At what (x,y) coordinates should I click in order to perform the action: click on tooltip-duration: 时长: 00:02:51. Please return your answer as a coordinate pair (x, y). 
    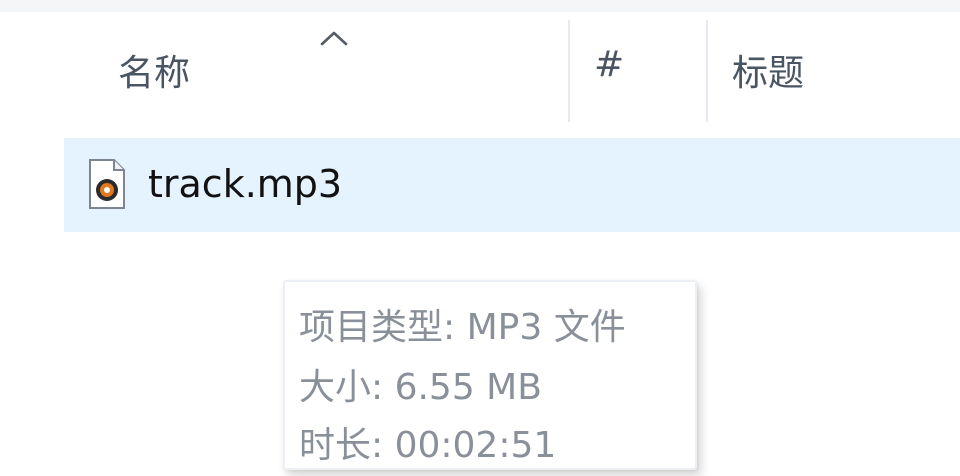
    Looking at the image, I should click on (428, 445).